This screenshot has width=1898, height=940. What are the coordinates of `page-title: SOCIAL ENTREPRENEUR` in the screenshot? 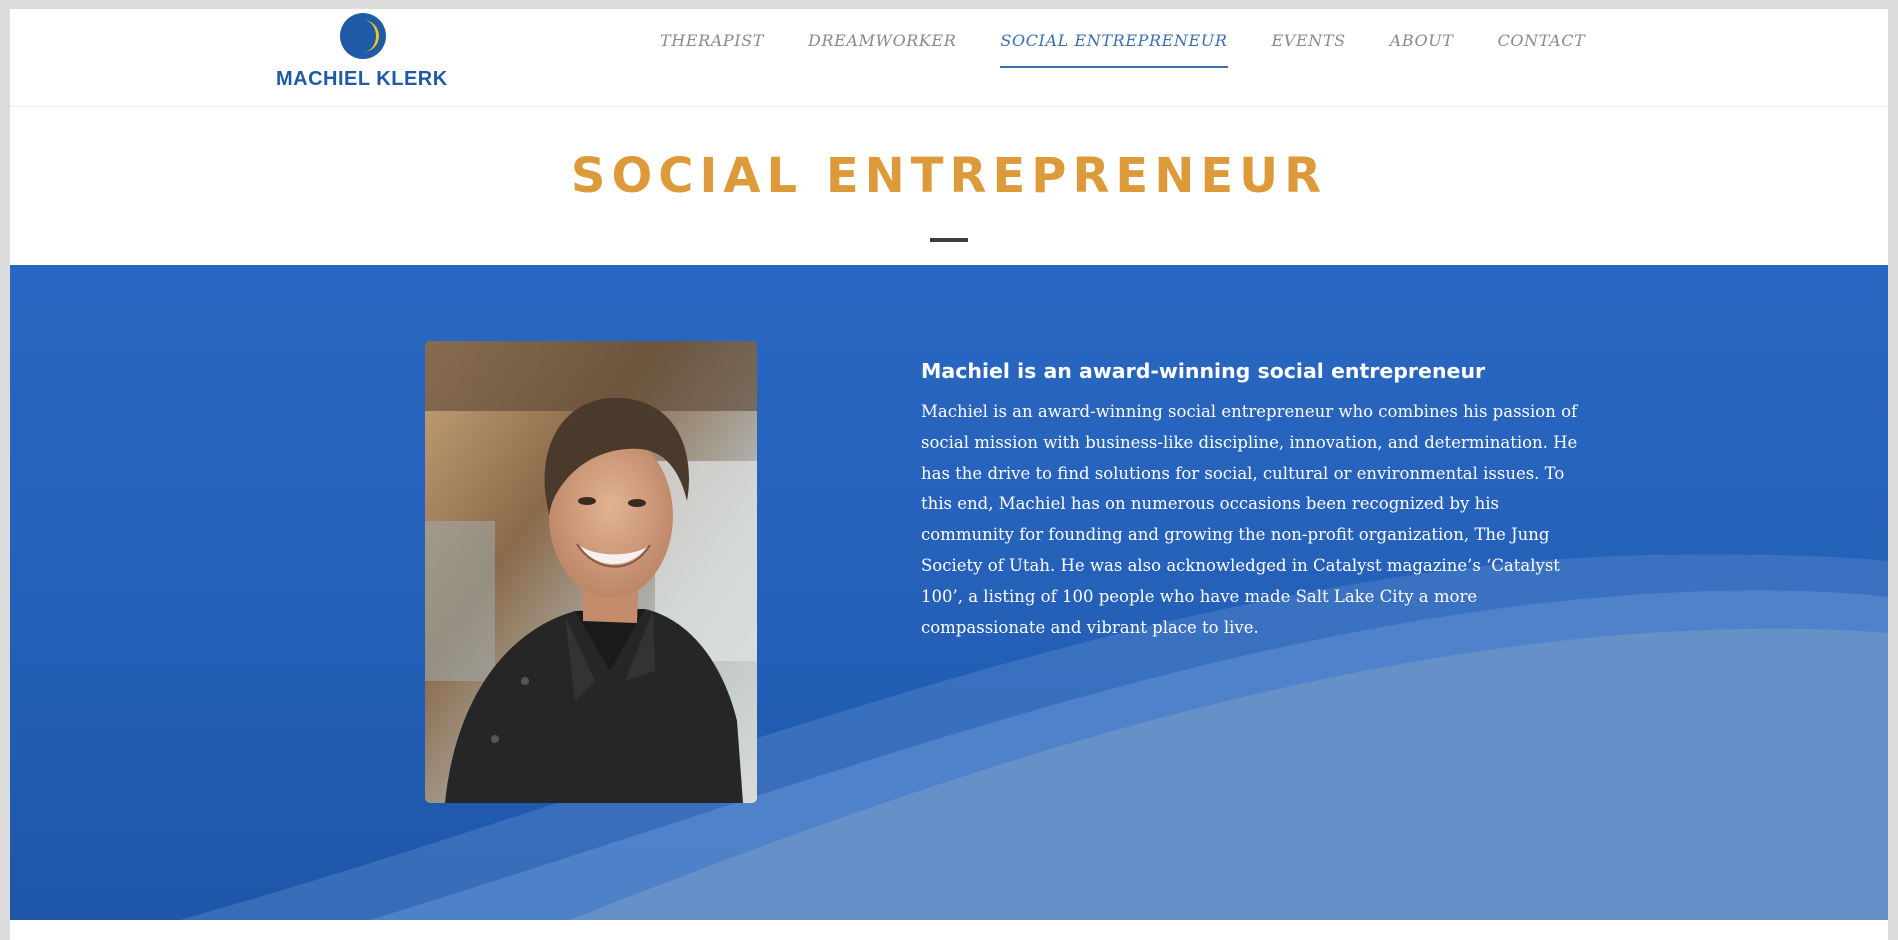 It's located at (949, 176).